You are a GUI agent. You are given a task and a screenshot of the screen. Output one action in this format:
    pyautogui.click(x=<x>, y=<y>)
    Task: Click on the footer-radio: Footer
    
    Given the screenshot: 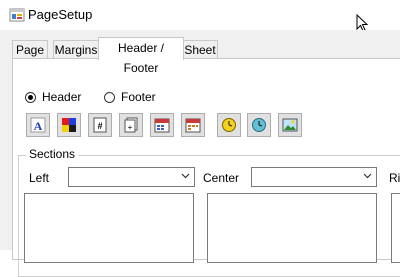 What is the action you would take?
    pyautogui.click(x=130, y=97)
    